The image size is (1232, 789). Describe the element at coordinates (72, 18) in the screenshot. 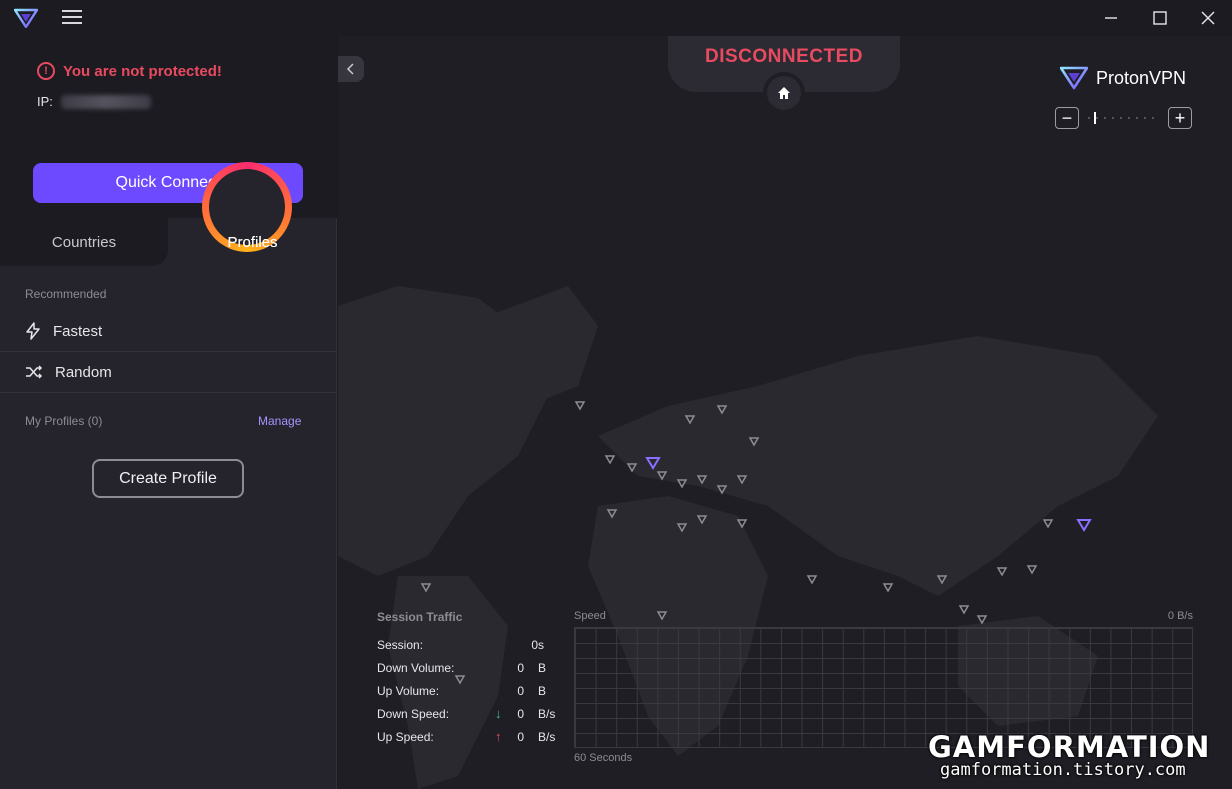

I see `hamburger-menu-icon` at that location.